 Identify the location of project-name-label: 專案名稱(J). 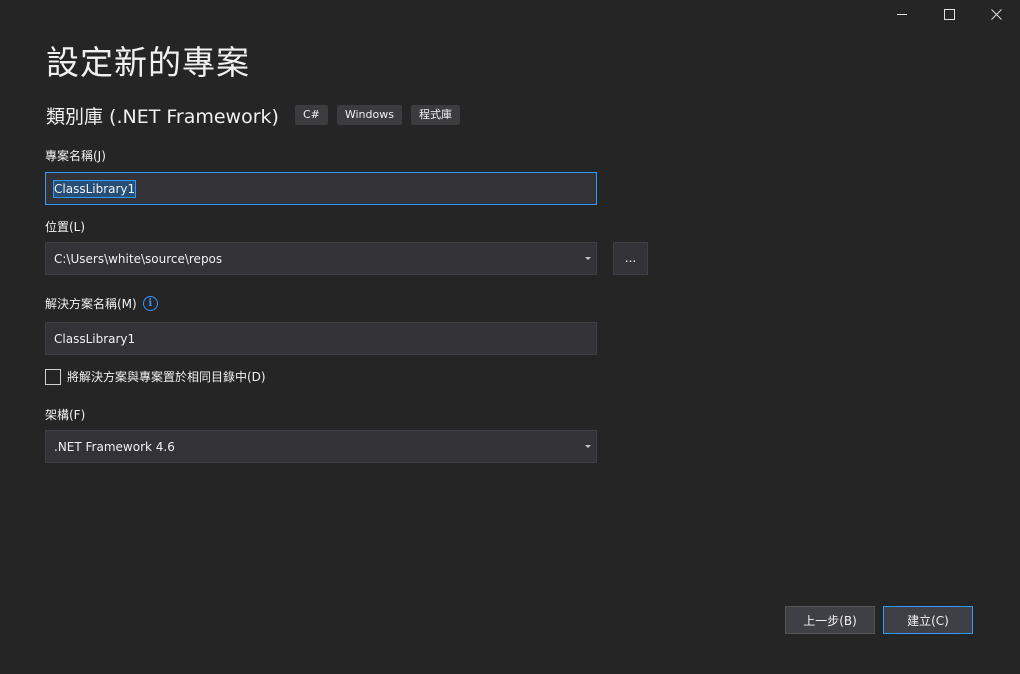
(75, 156).